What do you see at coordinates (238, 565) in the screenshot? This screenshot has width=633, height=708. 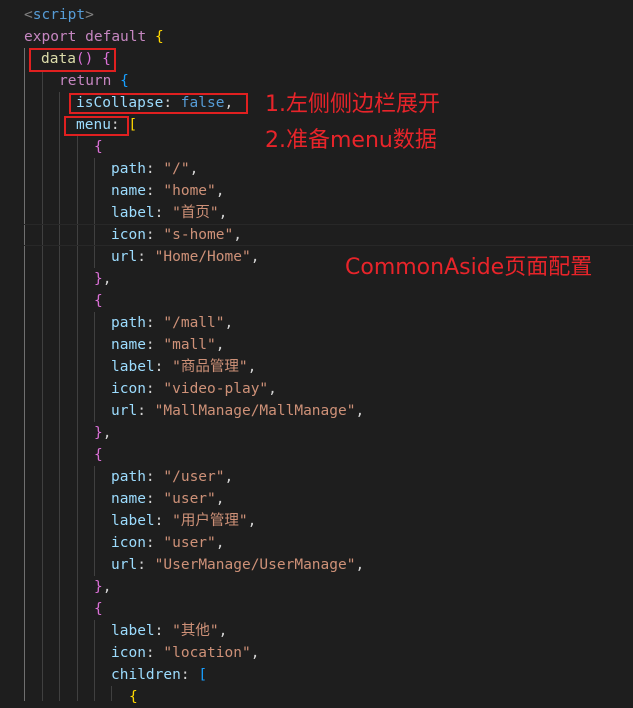 I see `code-line-url: url: "UserManage/UserManage",` at bounding box center [238, 565].